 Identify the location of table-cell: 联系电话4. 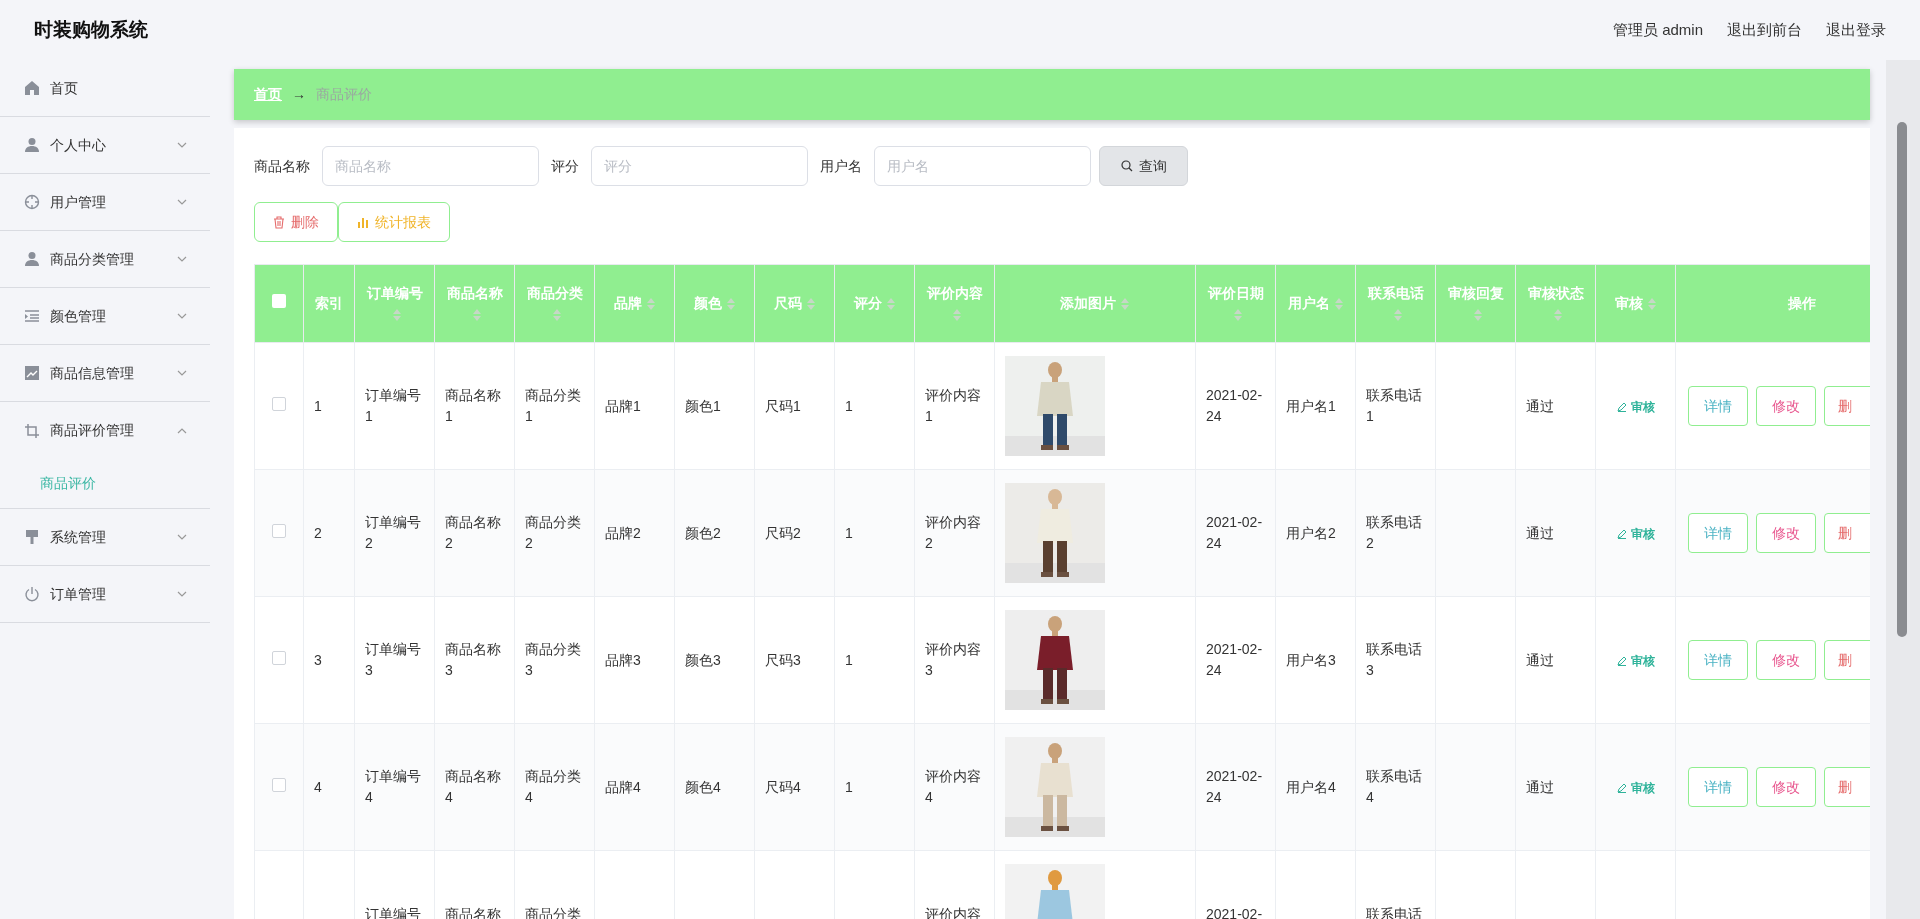
(1394, 786).